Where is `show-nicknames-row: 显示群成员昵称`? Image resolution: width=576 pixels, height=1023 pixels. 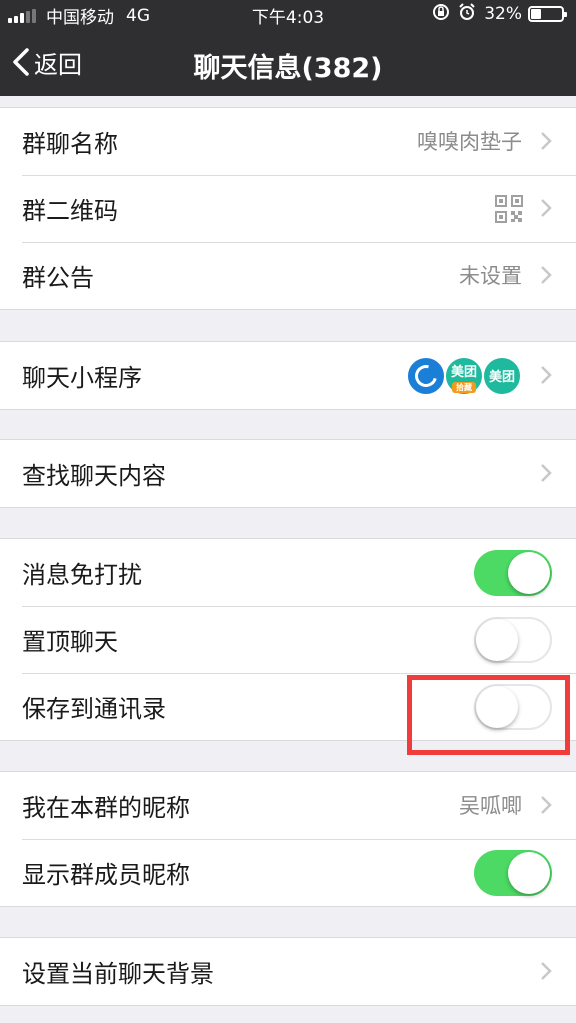 show-nicknames-row: 显示群成员昵称 is located at coordinates (288, 872).